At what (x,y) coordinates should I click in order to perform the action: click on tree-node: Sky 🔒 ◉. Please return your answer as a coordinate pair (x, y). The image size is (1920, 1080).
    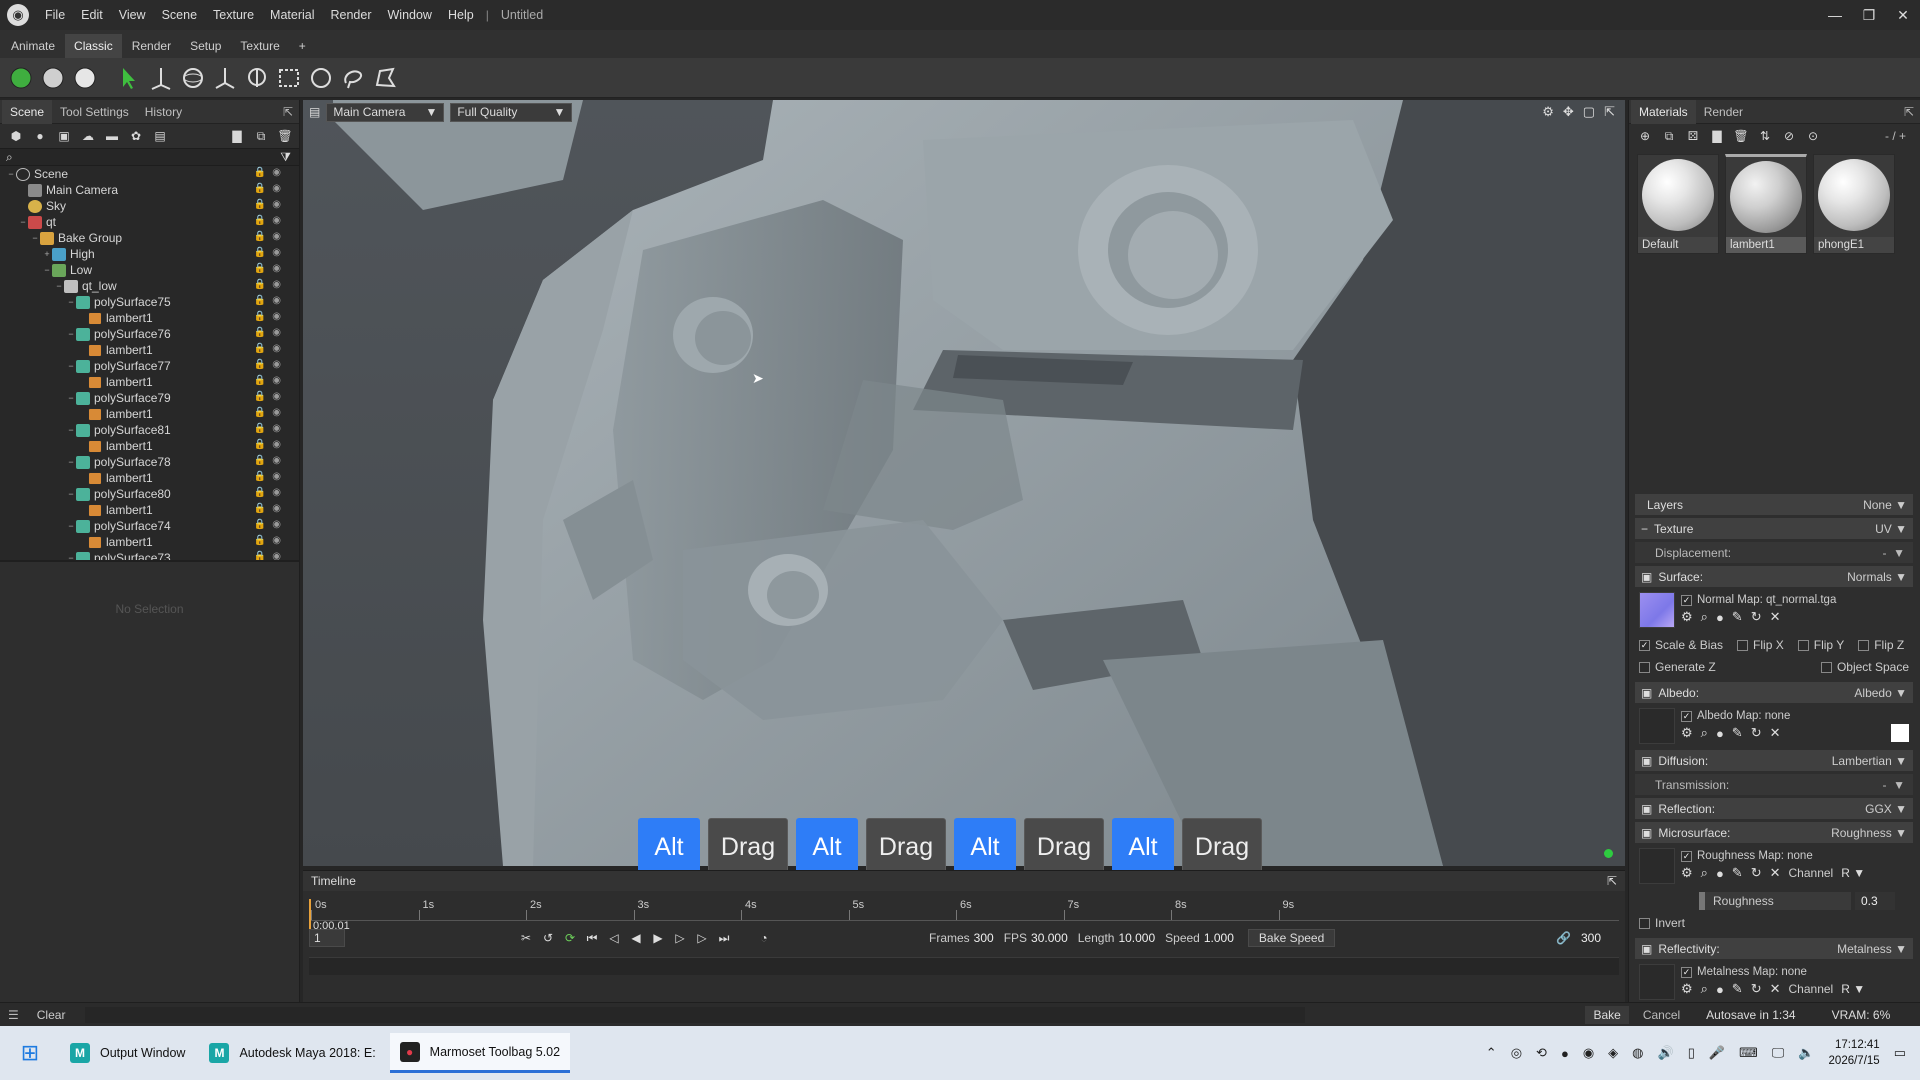
    Looking at the image, I should click on (149, 206).